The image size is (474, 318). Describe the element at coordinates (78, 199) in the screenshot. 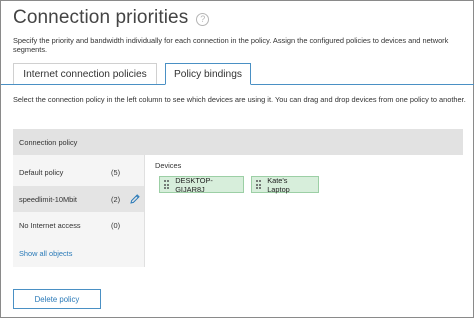

I see `policy-item-speedlimit: speedlimit-10Mbit (2)` at that location.